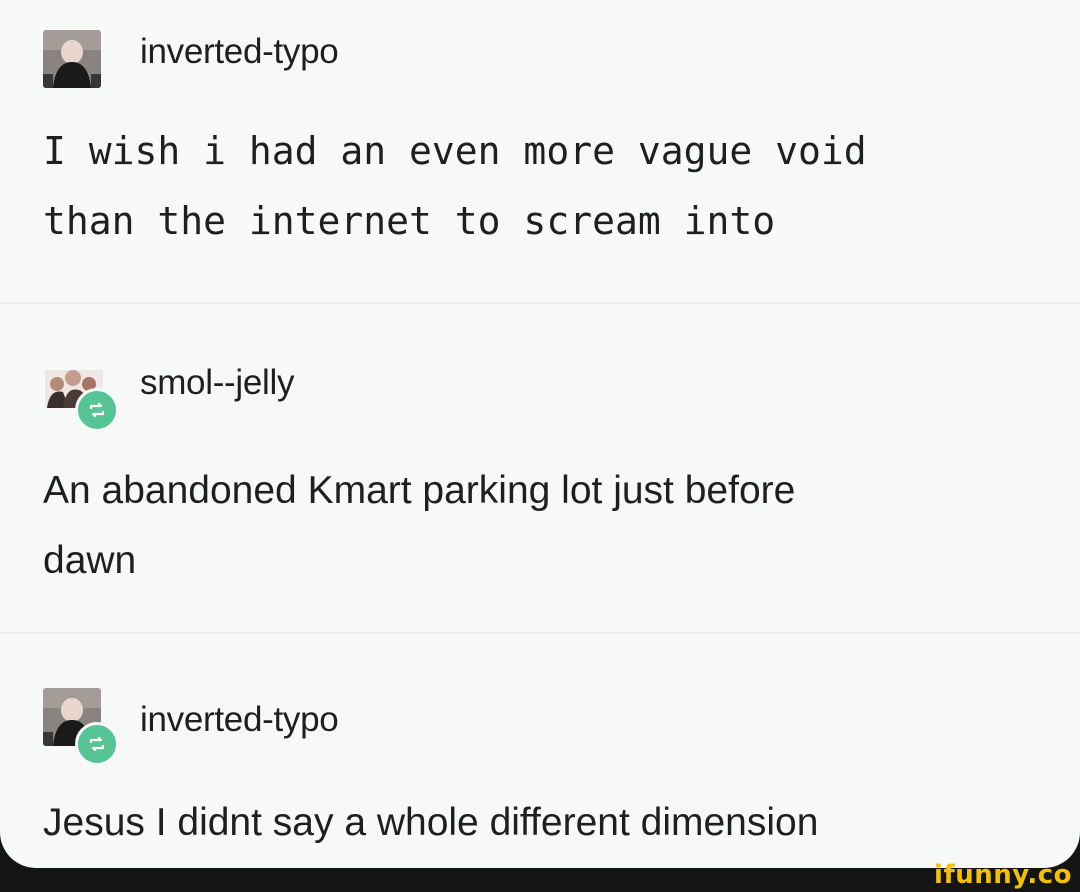 This screenshot has height=892, width=1080. I want to click on post-text-line: dawn, so click(90, 560).